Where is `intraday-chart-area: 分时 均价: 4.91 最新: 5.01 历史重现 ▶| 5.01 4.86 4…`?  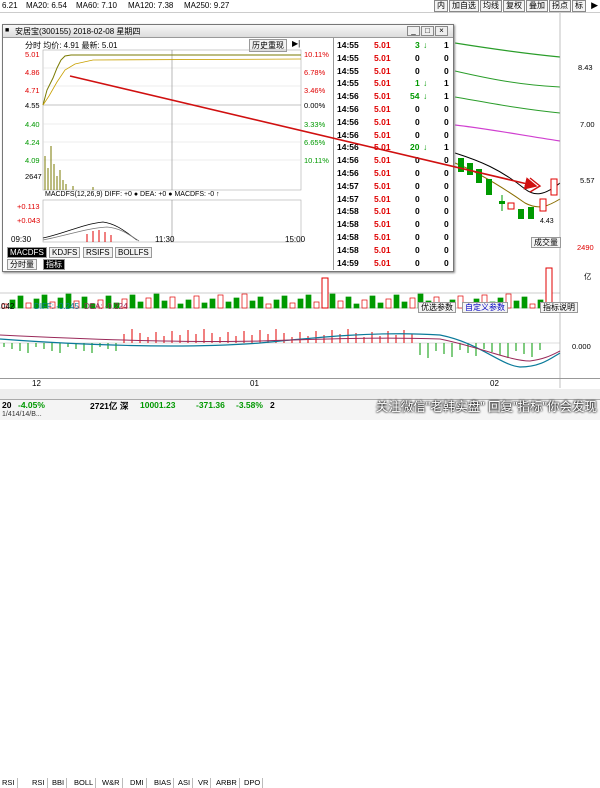
intraday-chart-area: 分时 均价: 4.91 最新: 5.01 历史重现 ▶| 5.01 4.86 4… is located at coordinates (168, 143).